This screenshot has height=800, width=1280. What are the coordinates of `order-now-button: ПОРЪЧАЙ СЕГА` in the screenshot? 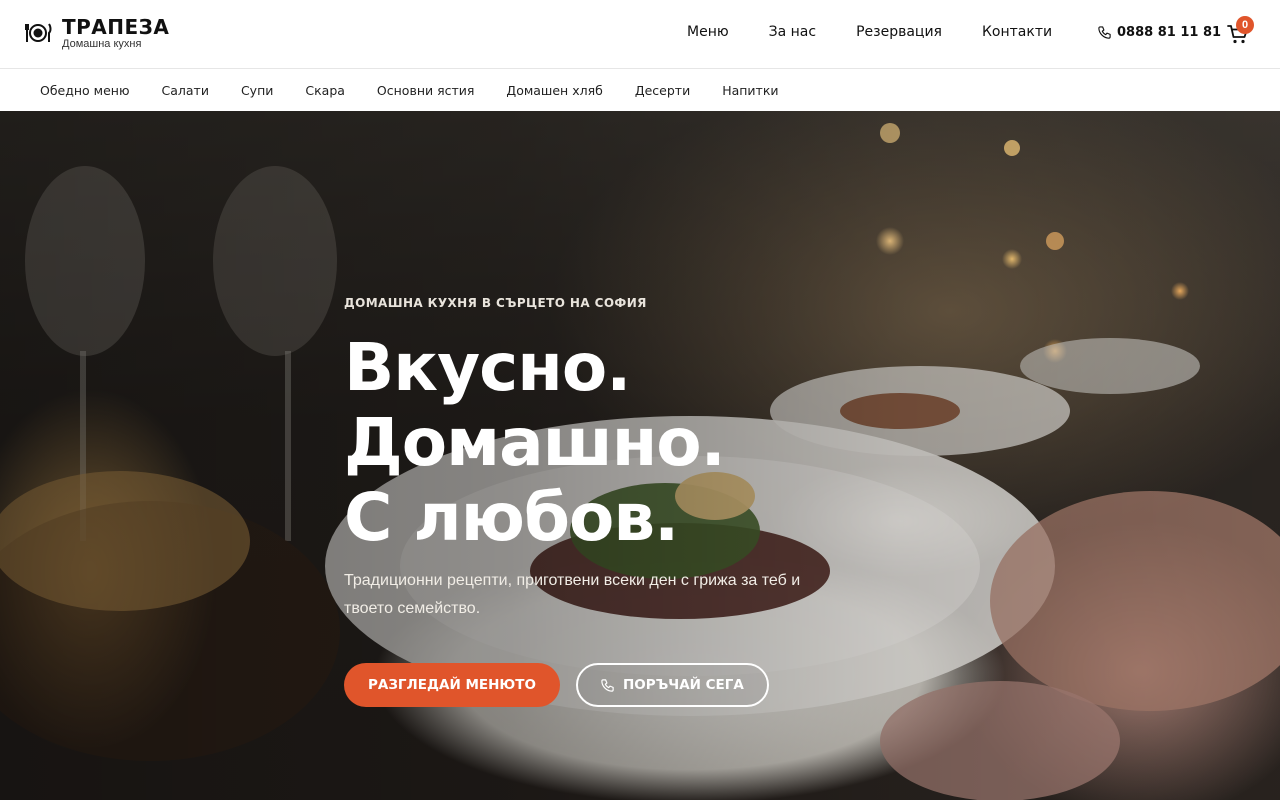 It's located at (672, 685).